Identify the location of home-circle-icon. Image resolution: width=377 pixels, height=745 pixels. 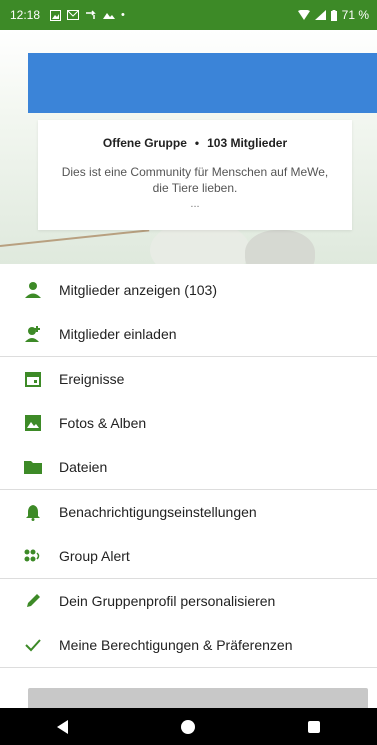
(188, 726).